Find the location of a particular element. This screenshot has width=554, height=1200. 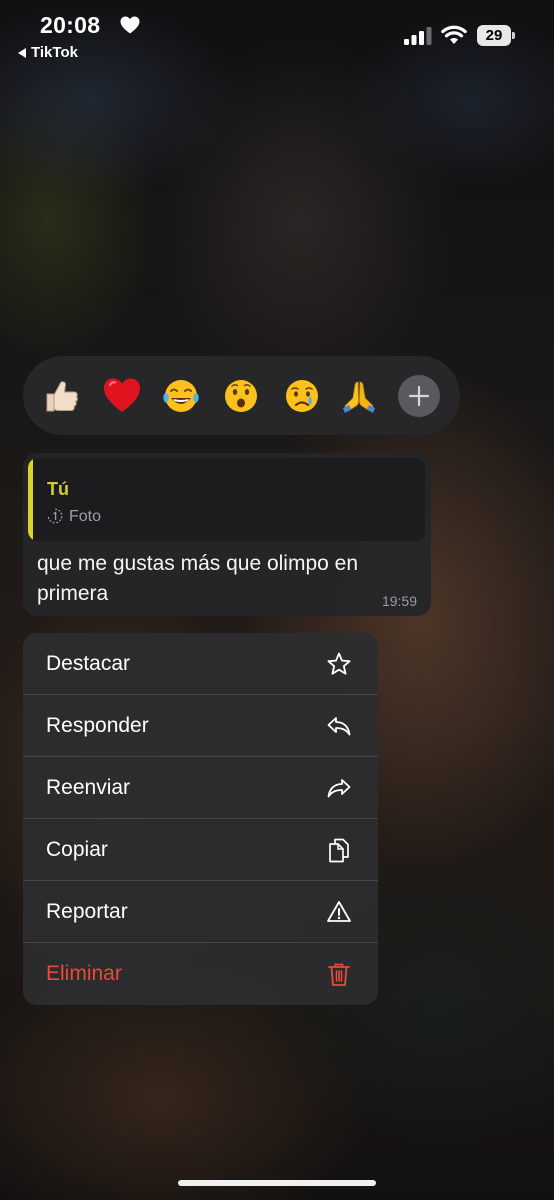

warning-icon is located at coordinates (339, 912).